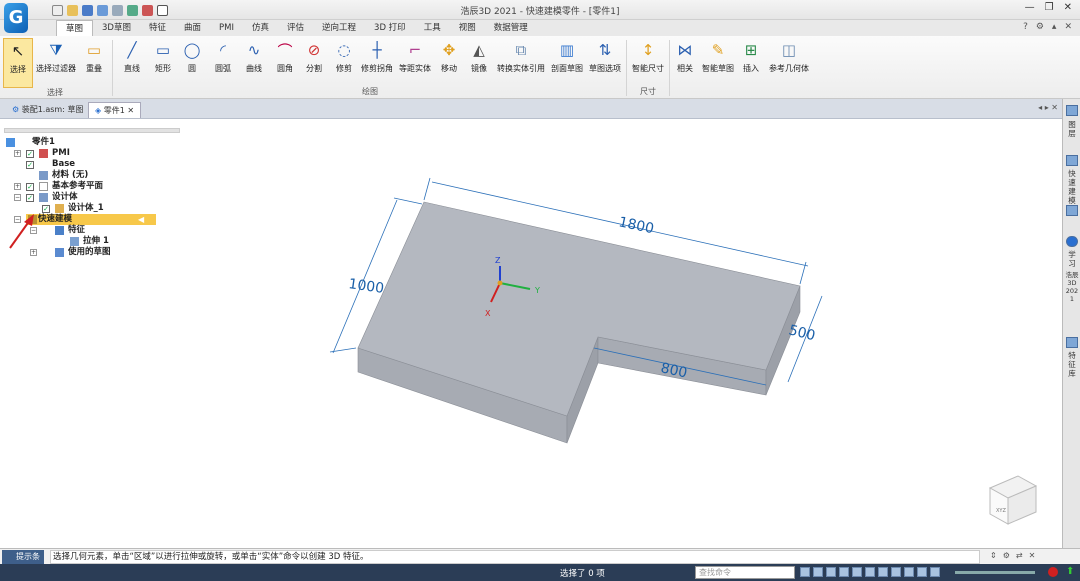  I want to click on section-icon: ▥, so click(567, 50).